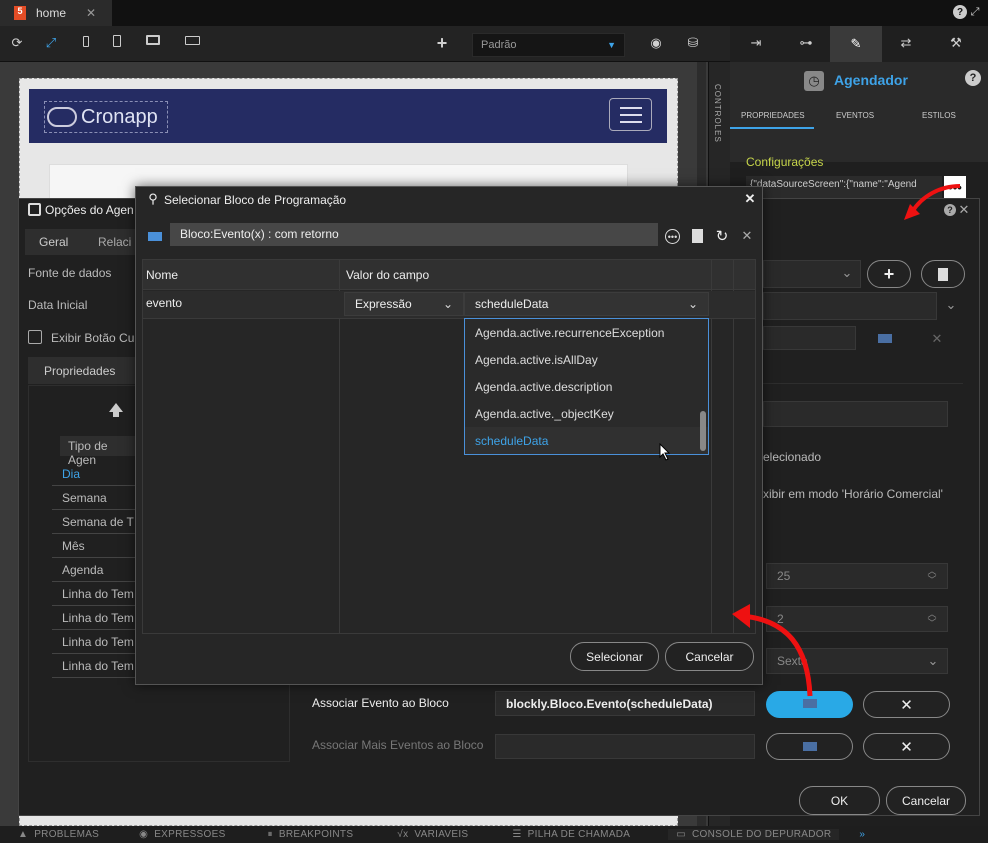 The width and height of the screenshot is (988, 843). I want to click on label-fonte-dados: Fonte de dados, so click(70, 273).